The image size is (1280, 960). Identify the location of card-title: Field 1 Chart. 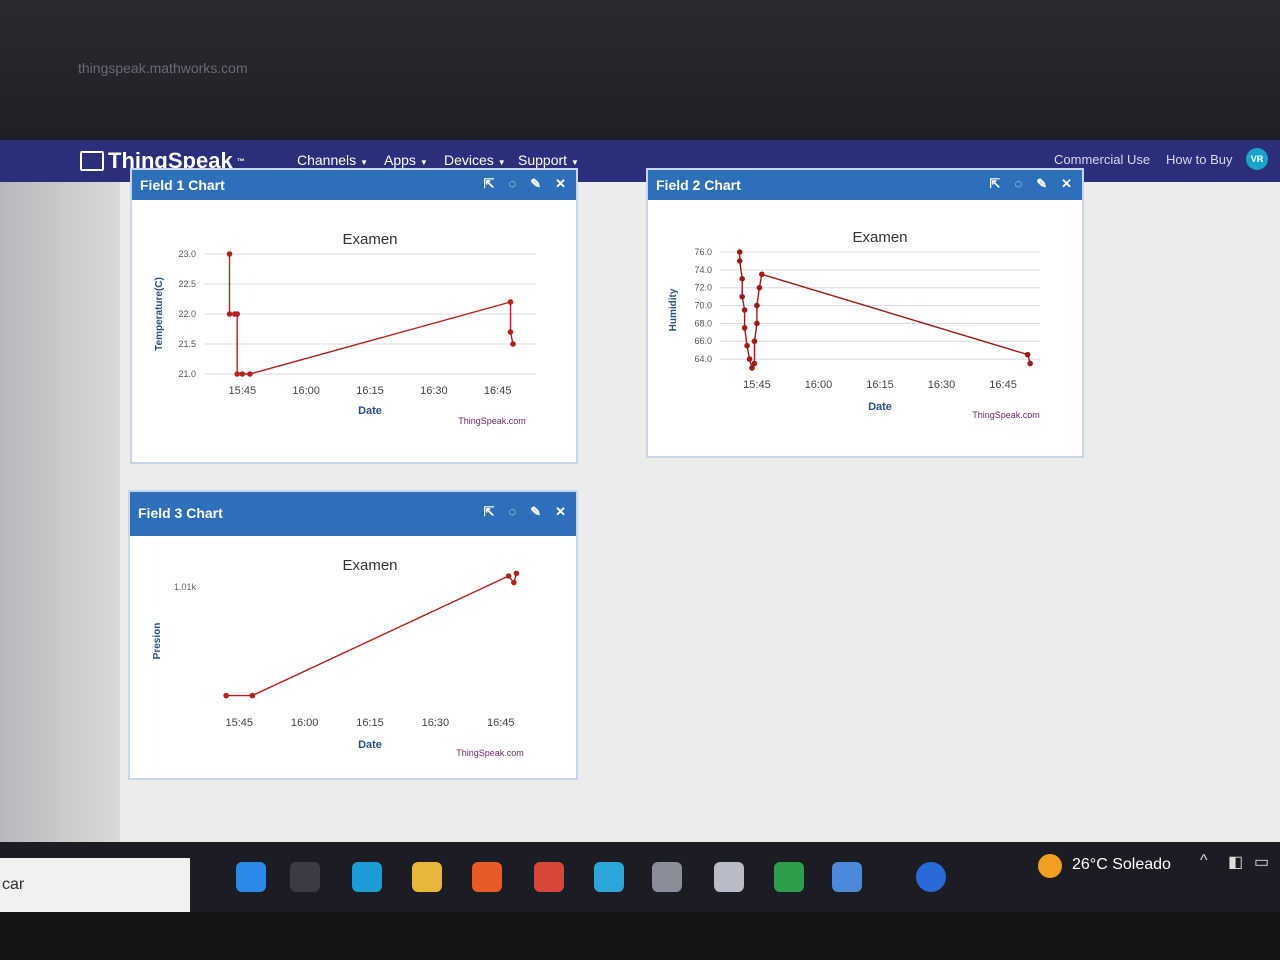
(182, 185).